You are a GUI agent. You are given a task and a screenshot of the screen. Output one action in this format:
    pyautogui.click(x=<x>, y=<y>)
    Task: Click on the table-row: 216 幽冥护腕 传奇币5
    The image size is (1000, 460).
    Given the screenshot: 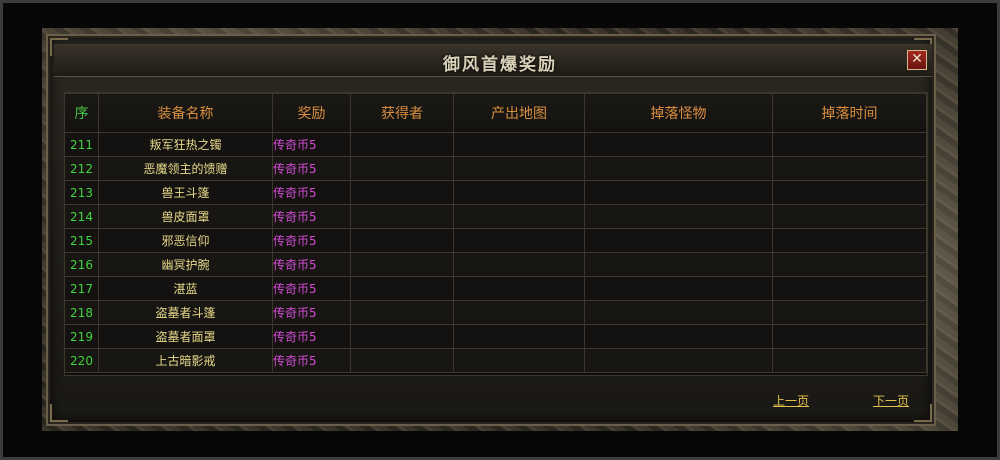 What is the action you would take?
    pyautogui.click(x=495, y=264)
    